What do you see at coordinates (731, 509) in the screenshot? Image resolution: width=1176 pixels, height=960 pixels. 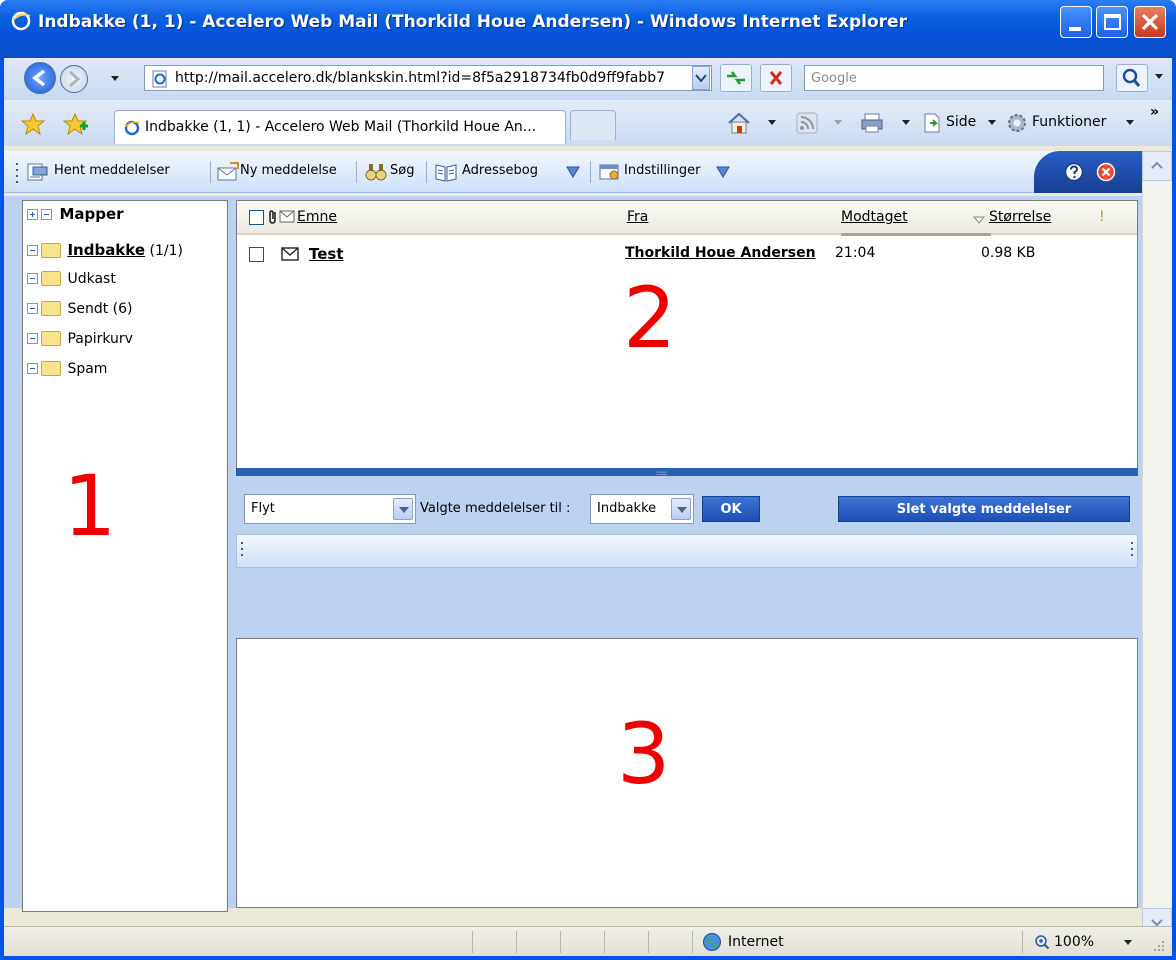 I see `ok-button: OK` at bounding box center [731, 509].